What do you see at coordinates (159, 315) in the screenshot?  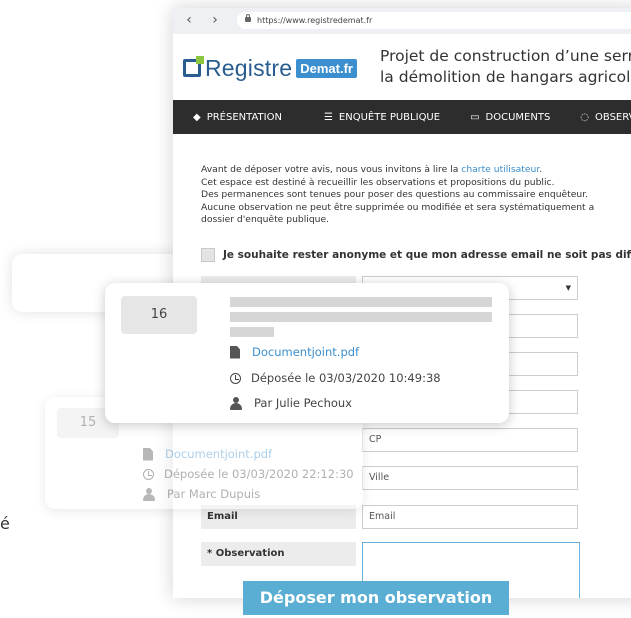 I see `observation-number: 16` at bounding box center [159, 315].